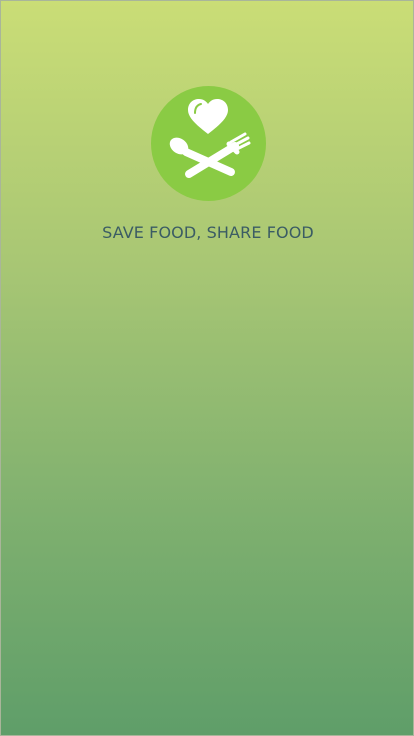 The width and height of the screenshot is (414, 736). I want to click on heart-spoon-fork-icon, so click(210, 138).